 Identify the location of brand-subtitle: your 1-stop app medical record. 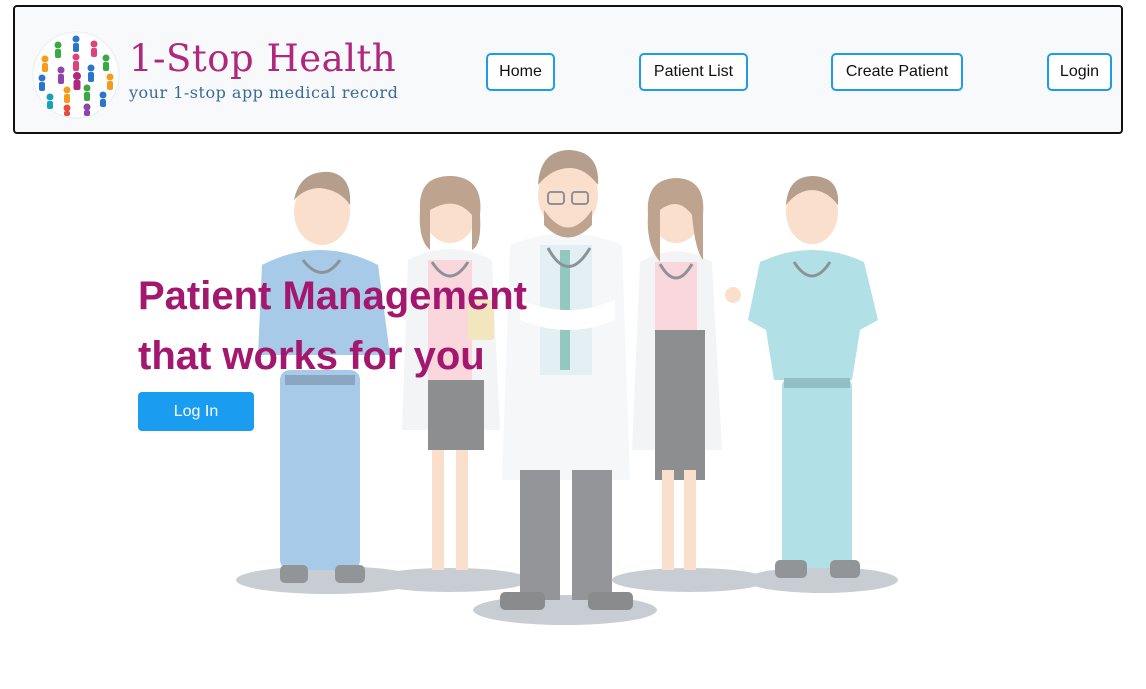
(264, 92).